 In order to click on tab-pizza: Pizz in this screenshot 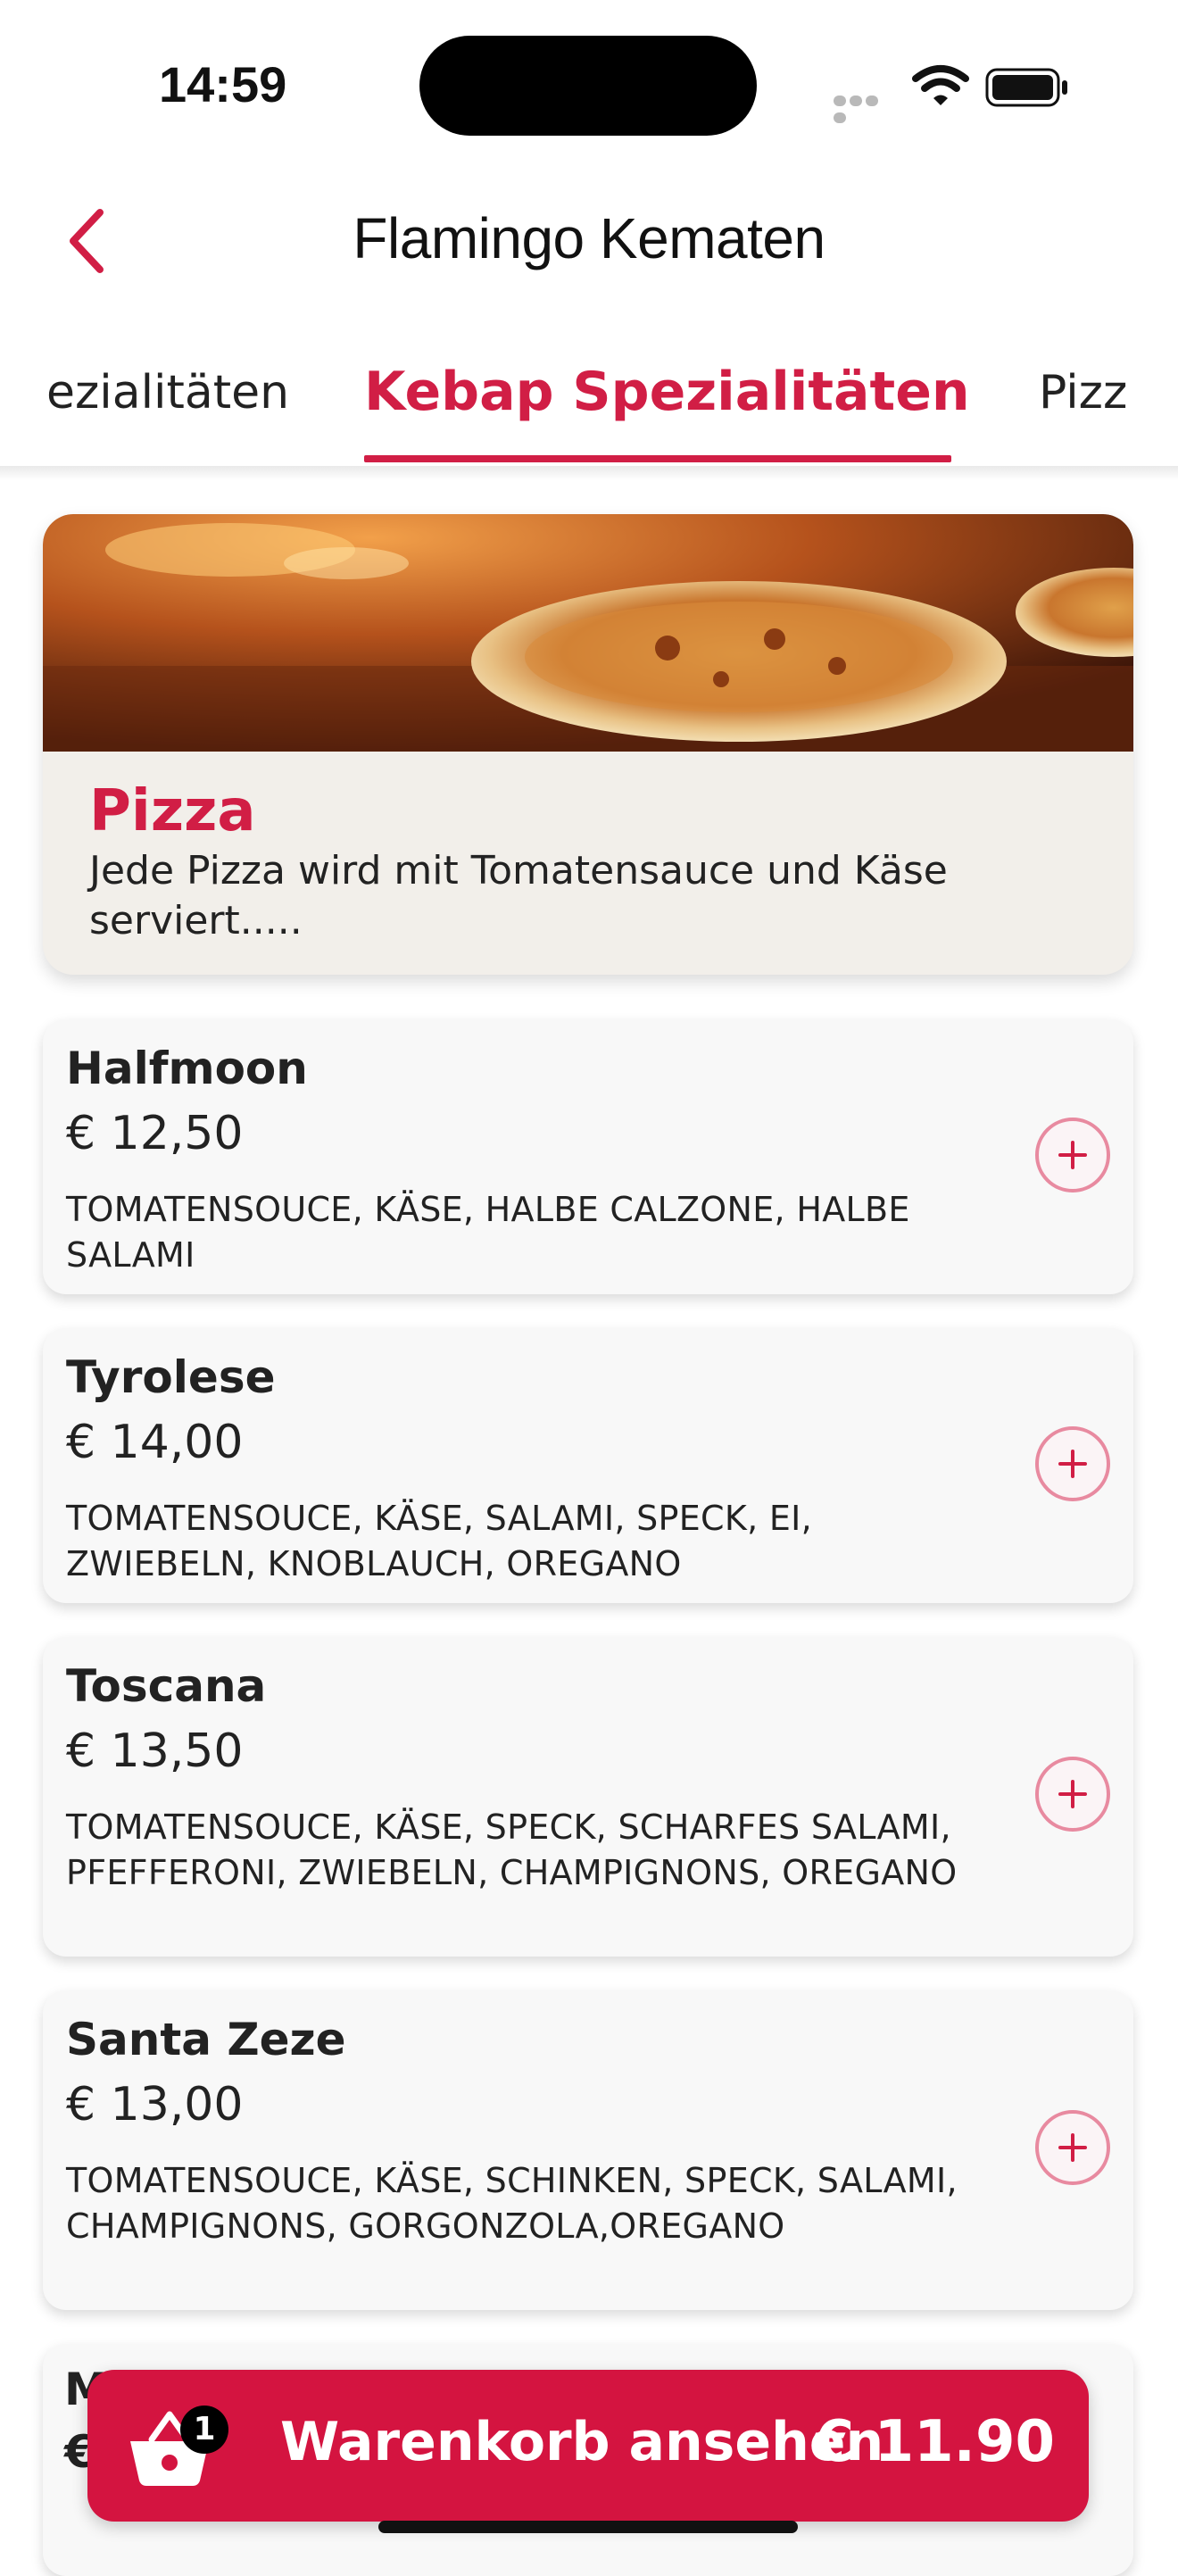, I will do `click(1083, 393)`.